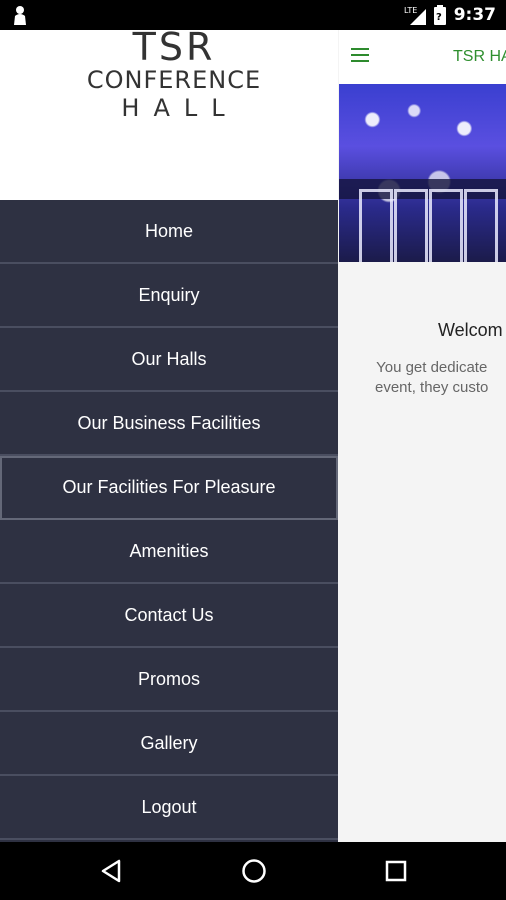 The image size is (506, 900). I want to click on menu-item-enquiry: Enquiry, so click(169, 296).